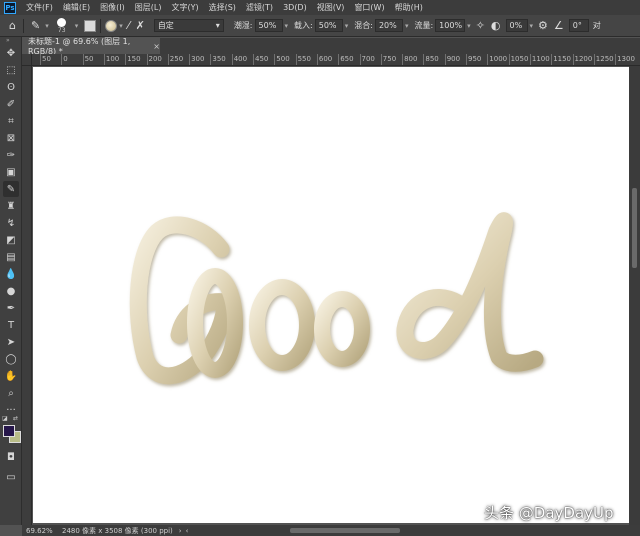  Describe the element at coordinates (11, 206) in the screenshot. I see `clone-stamp-tool-icon: ♜` at that location.